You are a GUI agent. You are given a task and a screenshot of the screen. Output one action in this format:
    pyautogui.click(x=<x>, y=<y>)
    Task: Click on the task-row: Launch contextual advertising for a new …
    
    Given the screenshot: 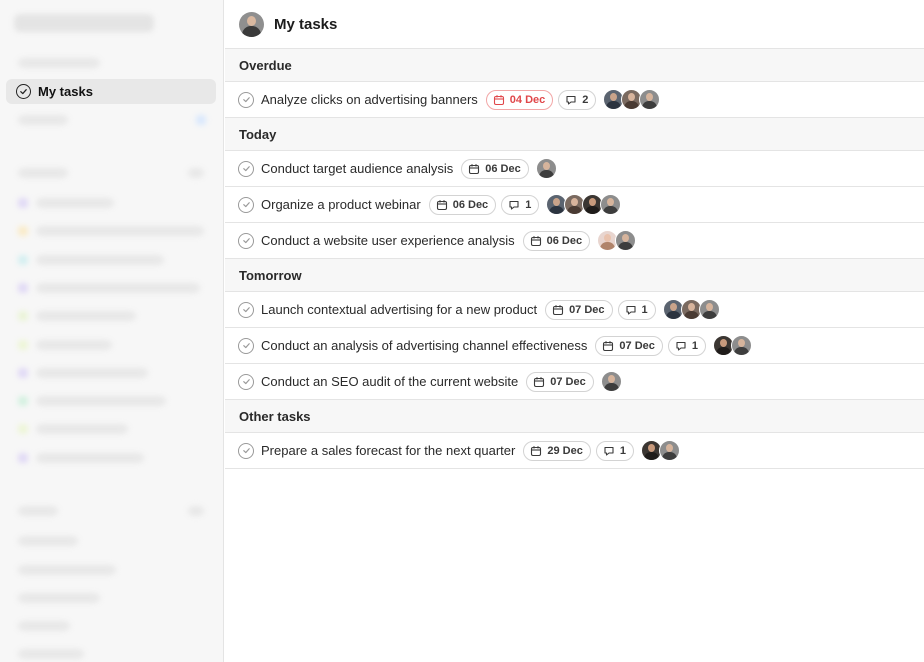 What is the action you would take?
    pyautogui.click(x=574, y=310)
    